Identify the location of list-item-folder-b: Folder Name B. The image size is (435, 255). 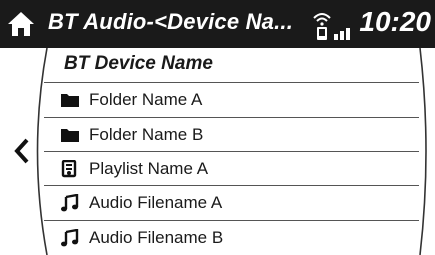
(231, 135).